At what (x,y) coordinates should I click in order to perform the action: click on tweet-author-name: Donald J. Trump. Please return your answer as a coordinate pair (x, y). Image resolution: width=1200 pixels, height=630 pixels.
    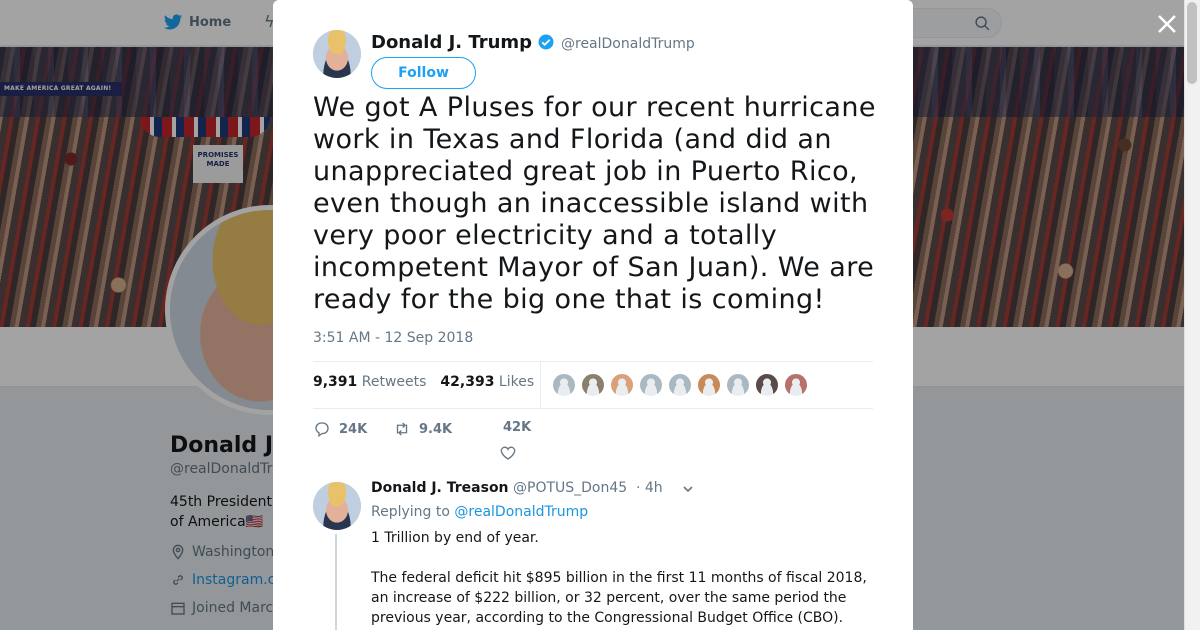
    Looking at the image, I should click on (451, 42).